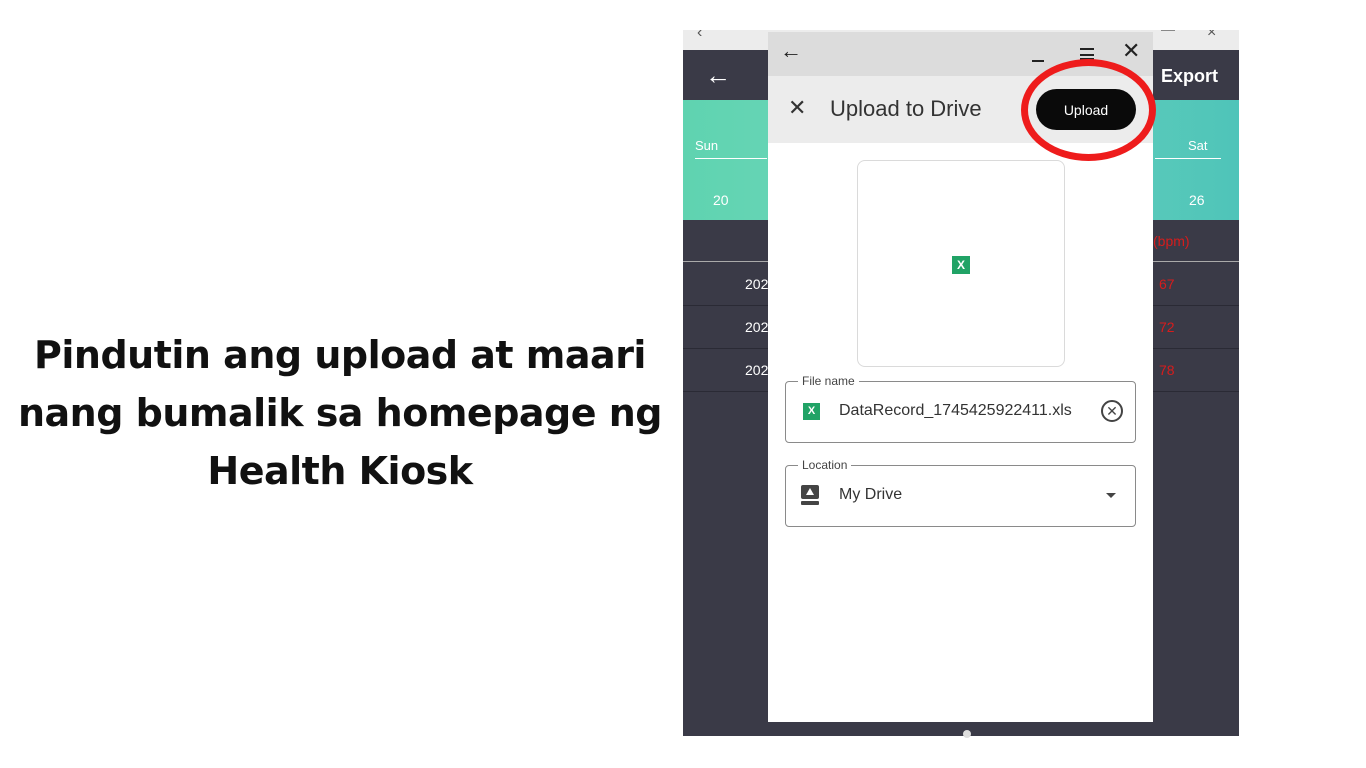 The image size is (1366, 768). Describe the element at coordinates (1131, 51) in the screenshot. I see `window-close-icon: ✕` at that location.